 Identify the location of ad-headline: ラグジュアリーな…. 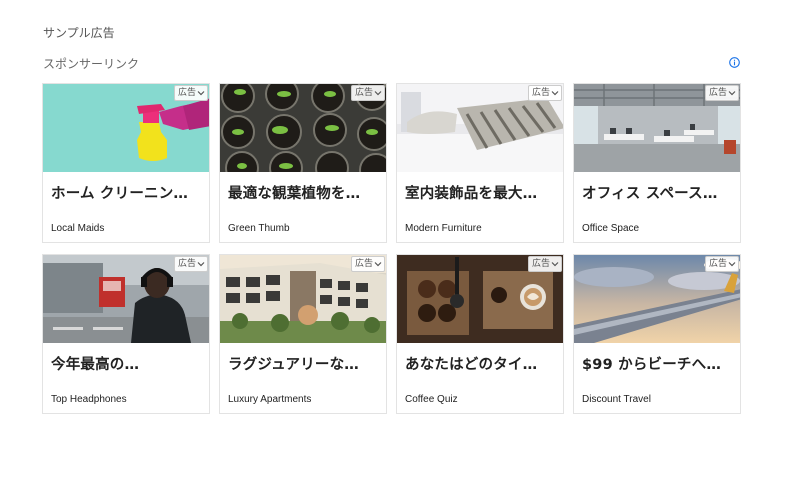
(304, 363).